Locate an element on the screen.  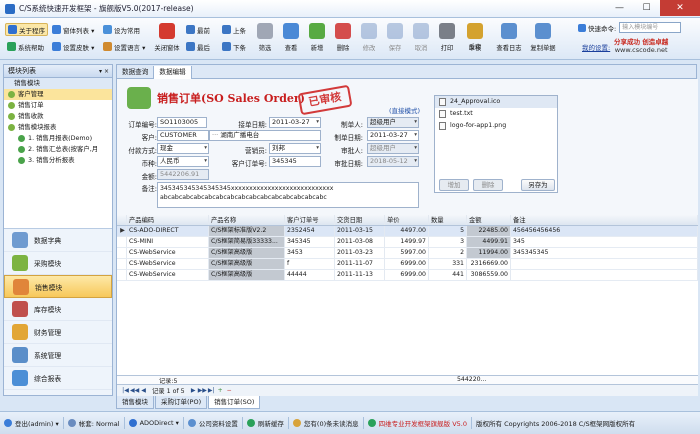
delete-attachment-button: 删除 is located at coordinates (488, 185).